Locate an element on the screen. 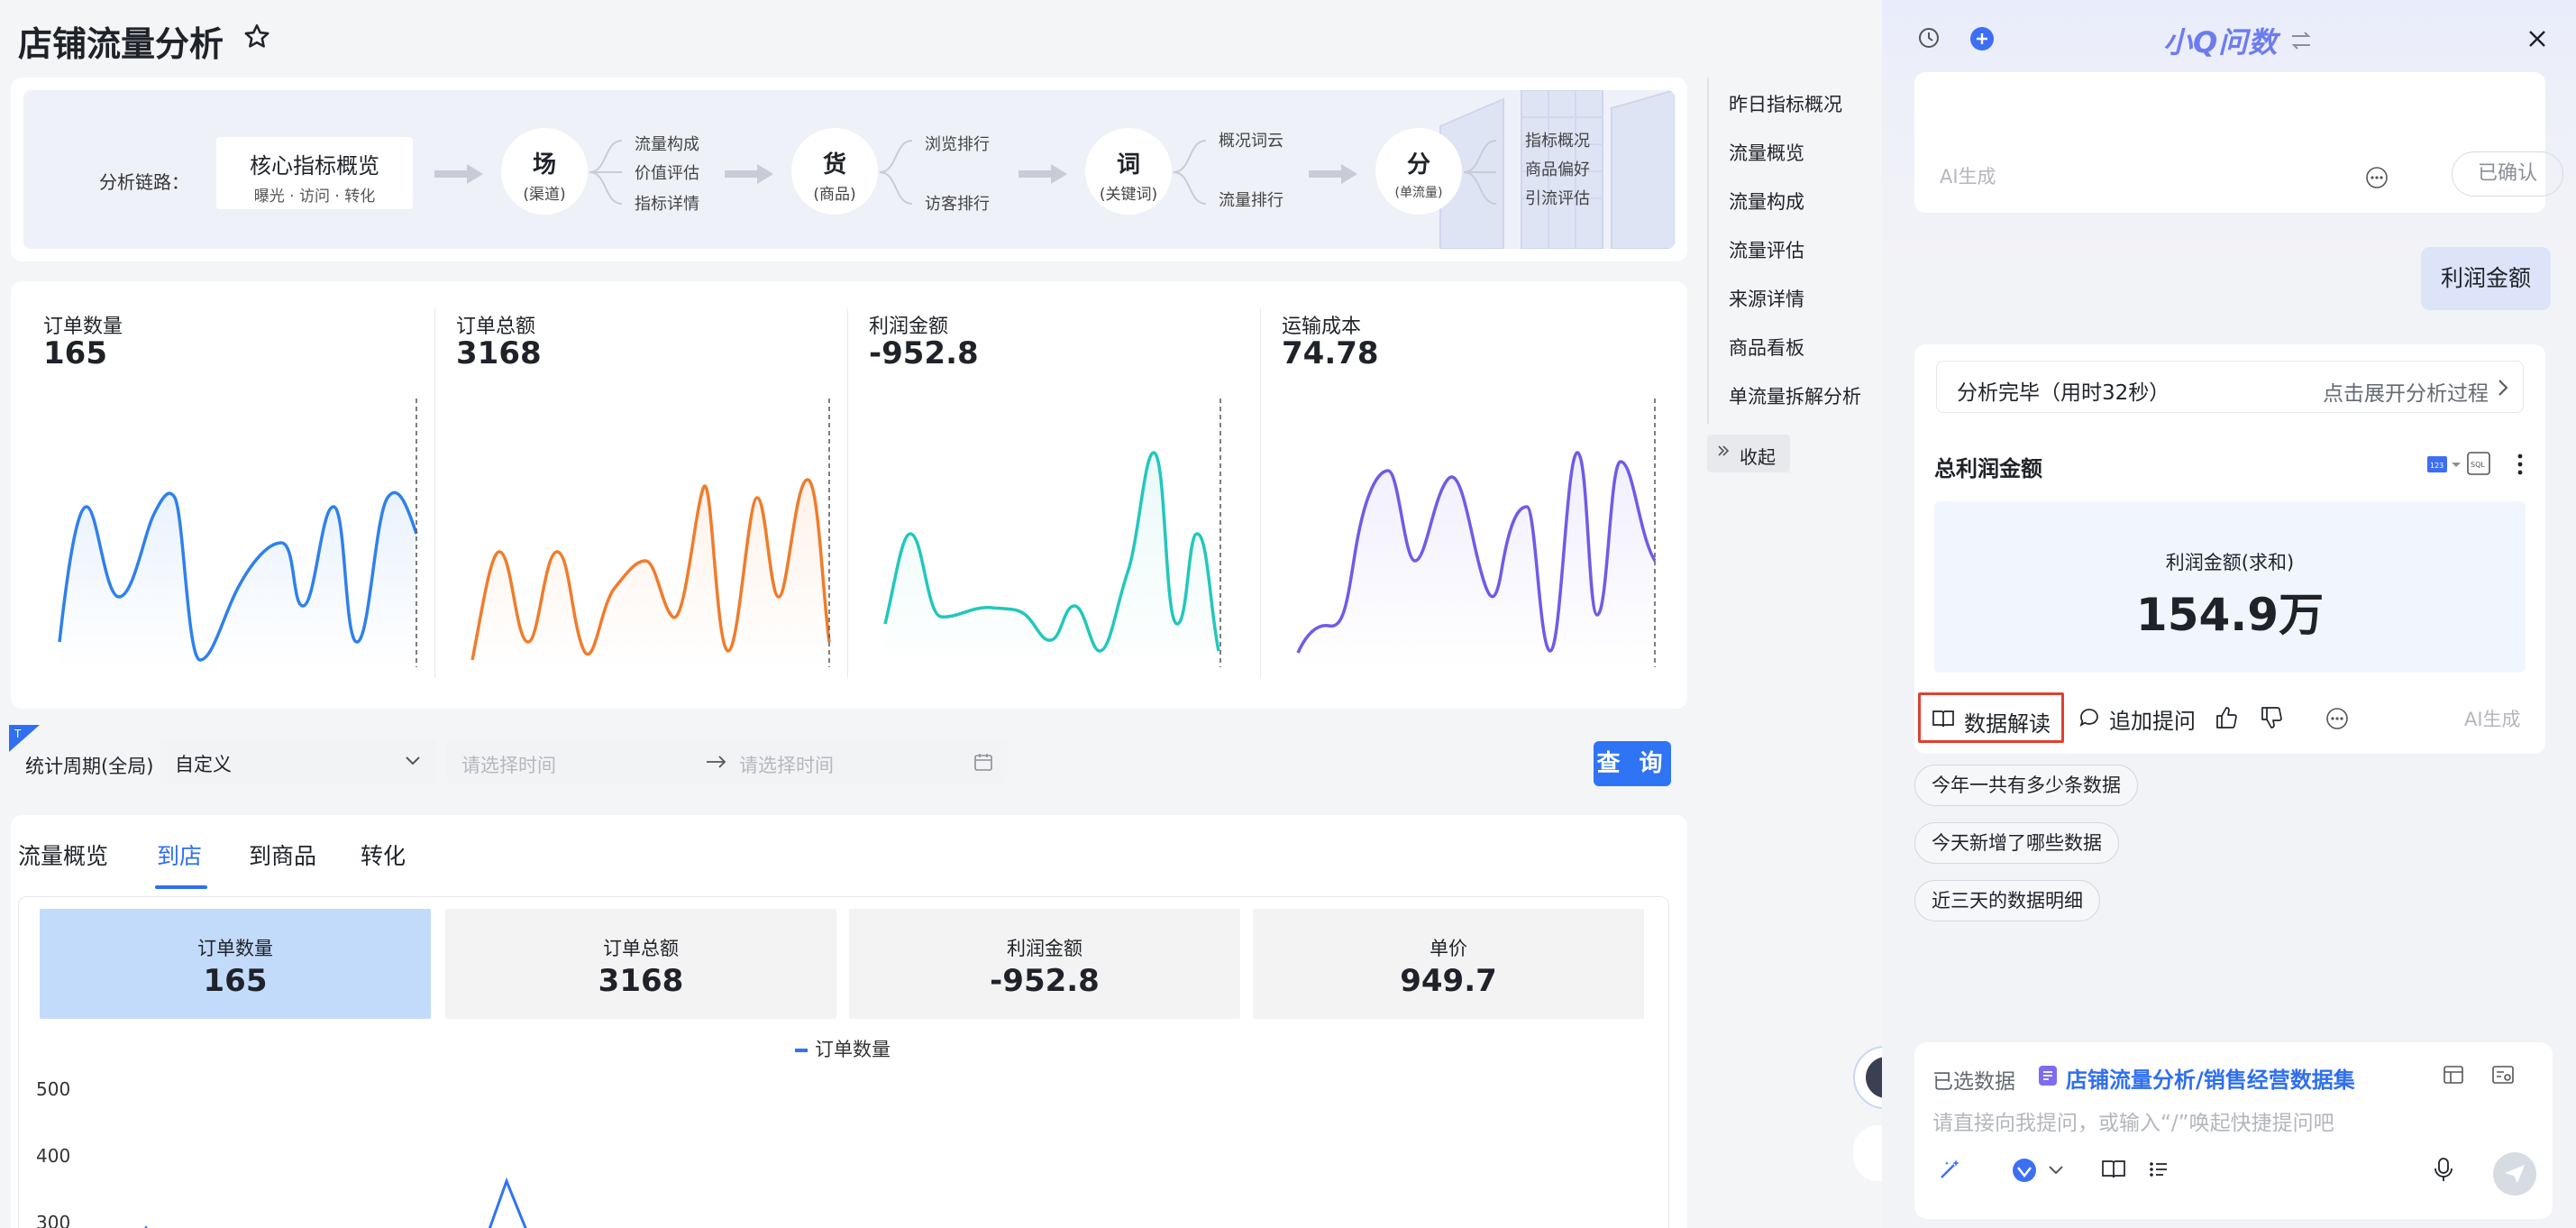  page-title: 店铺流量分析 is located at coordinates (121, 44).